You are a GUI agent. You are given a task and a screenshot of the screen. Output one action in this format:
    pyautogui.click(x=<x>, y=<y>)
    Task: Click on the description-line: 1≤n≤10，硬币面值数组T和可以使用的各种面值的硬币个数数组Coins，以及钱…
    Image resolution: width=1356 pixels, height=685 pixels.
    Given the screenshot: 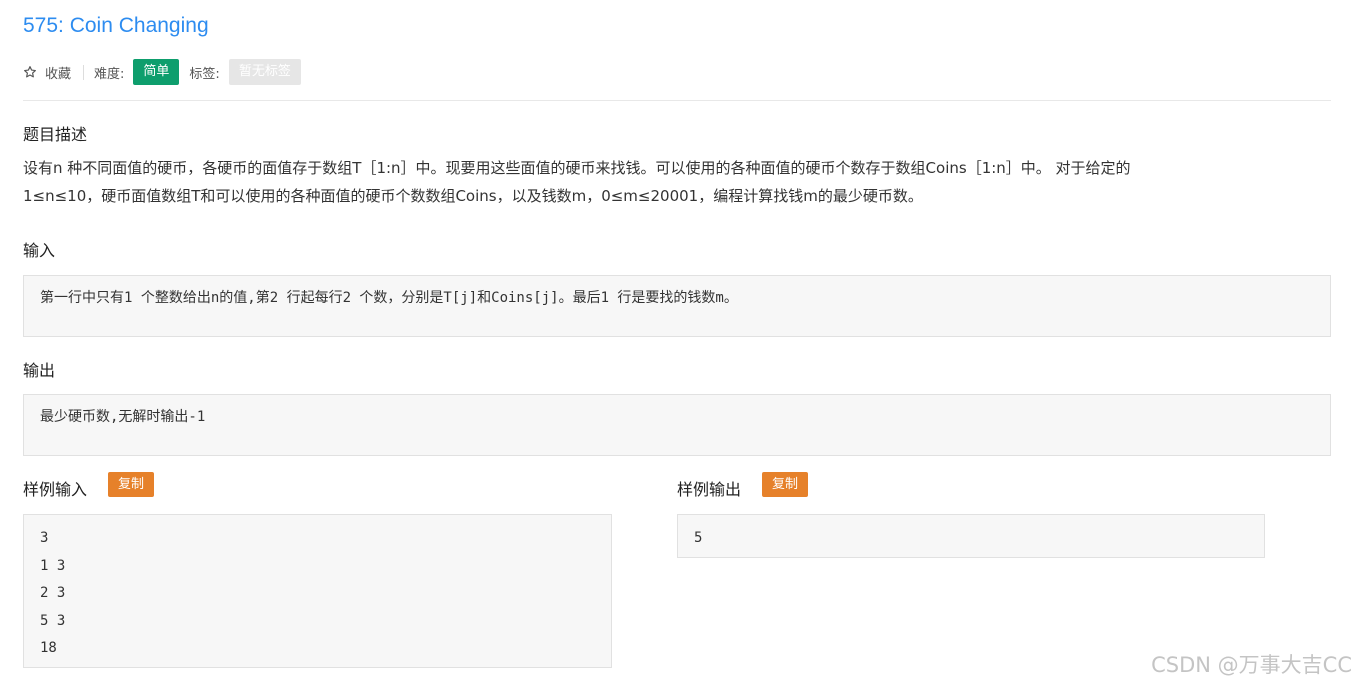 What is the action you would take?
    pyautogui.click(x=473, y=196)
    